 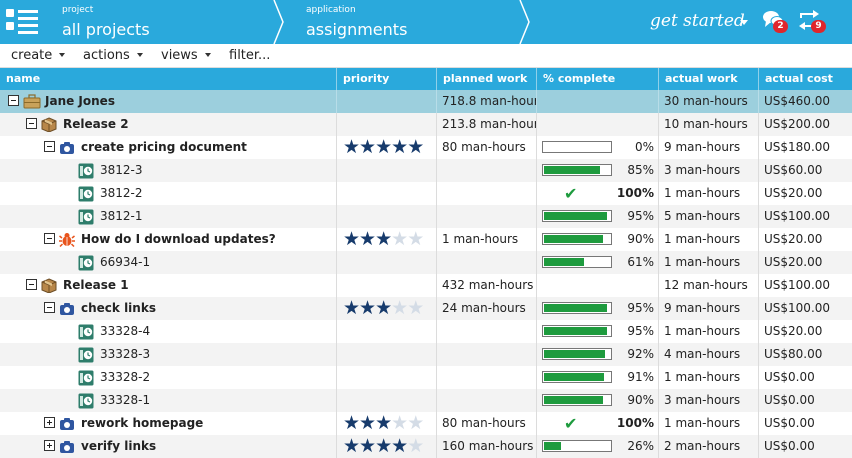 I want to click on column-header-priority: priority, so click(x=386, y=79).